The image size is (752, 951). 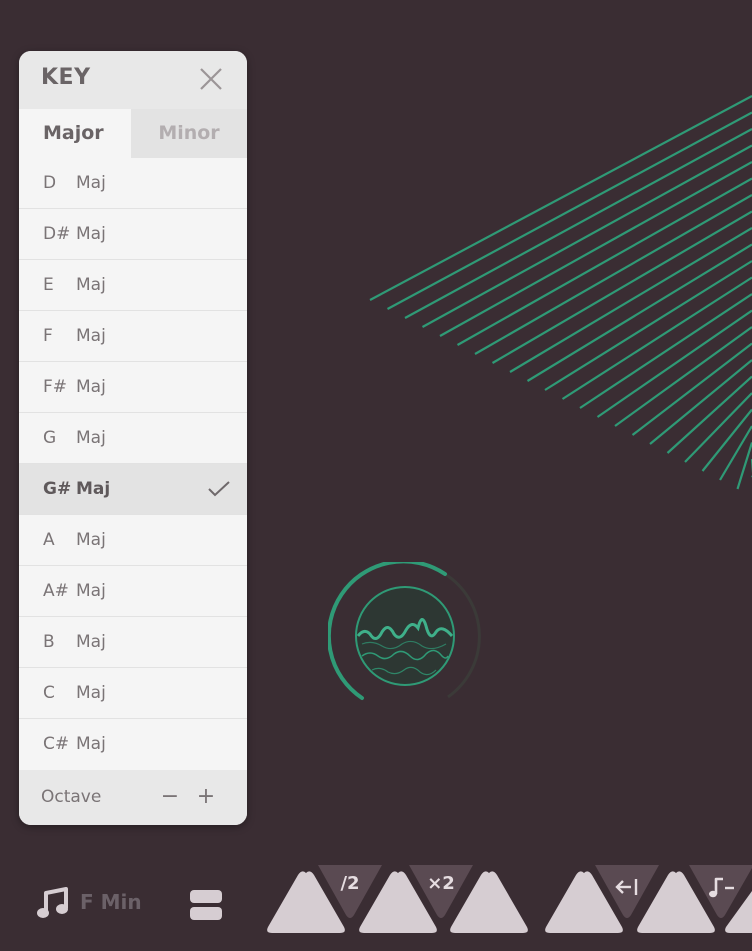 I want to click on tab-major: Major, so click(x=75, y=133).